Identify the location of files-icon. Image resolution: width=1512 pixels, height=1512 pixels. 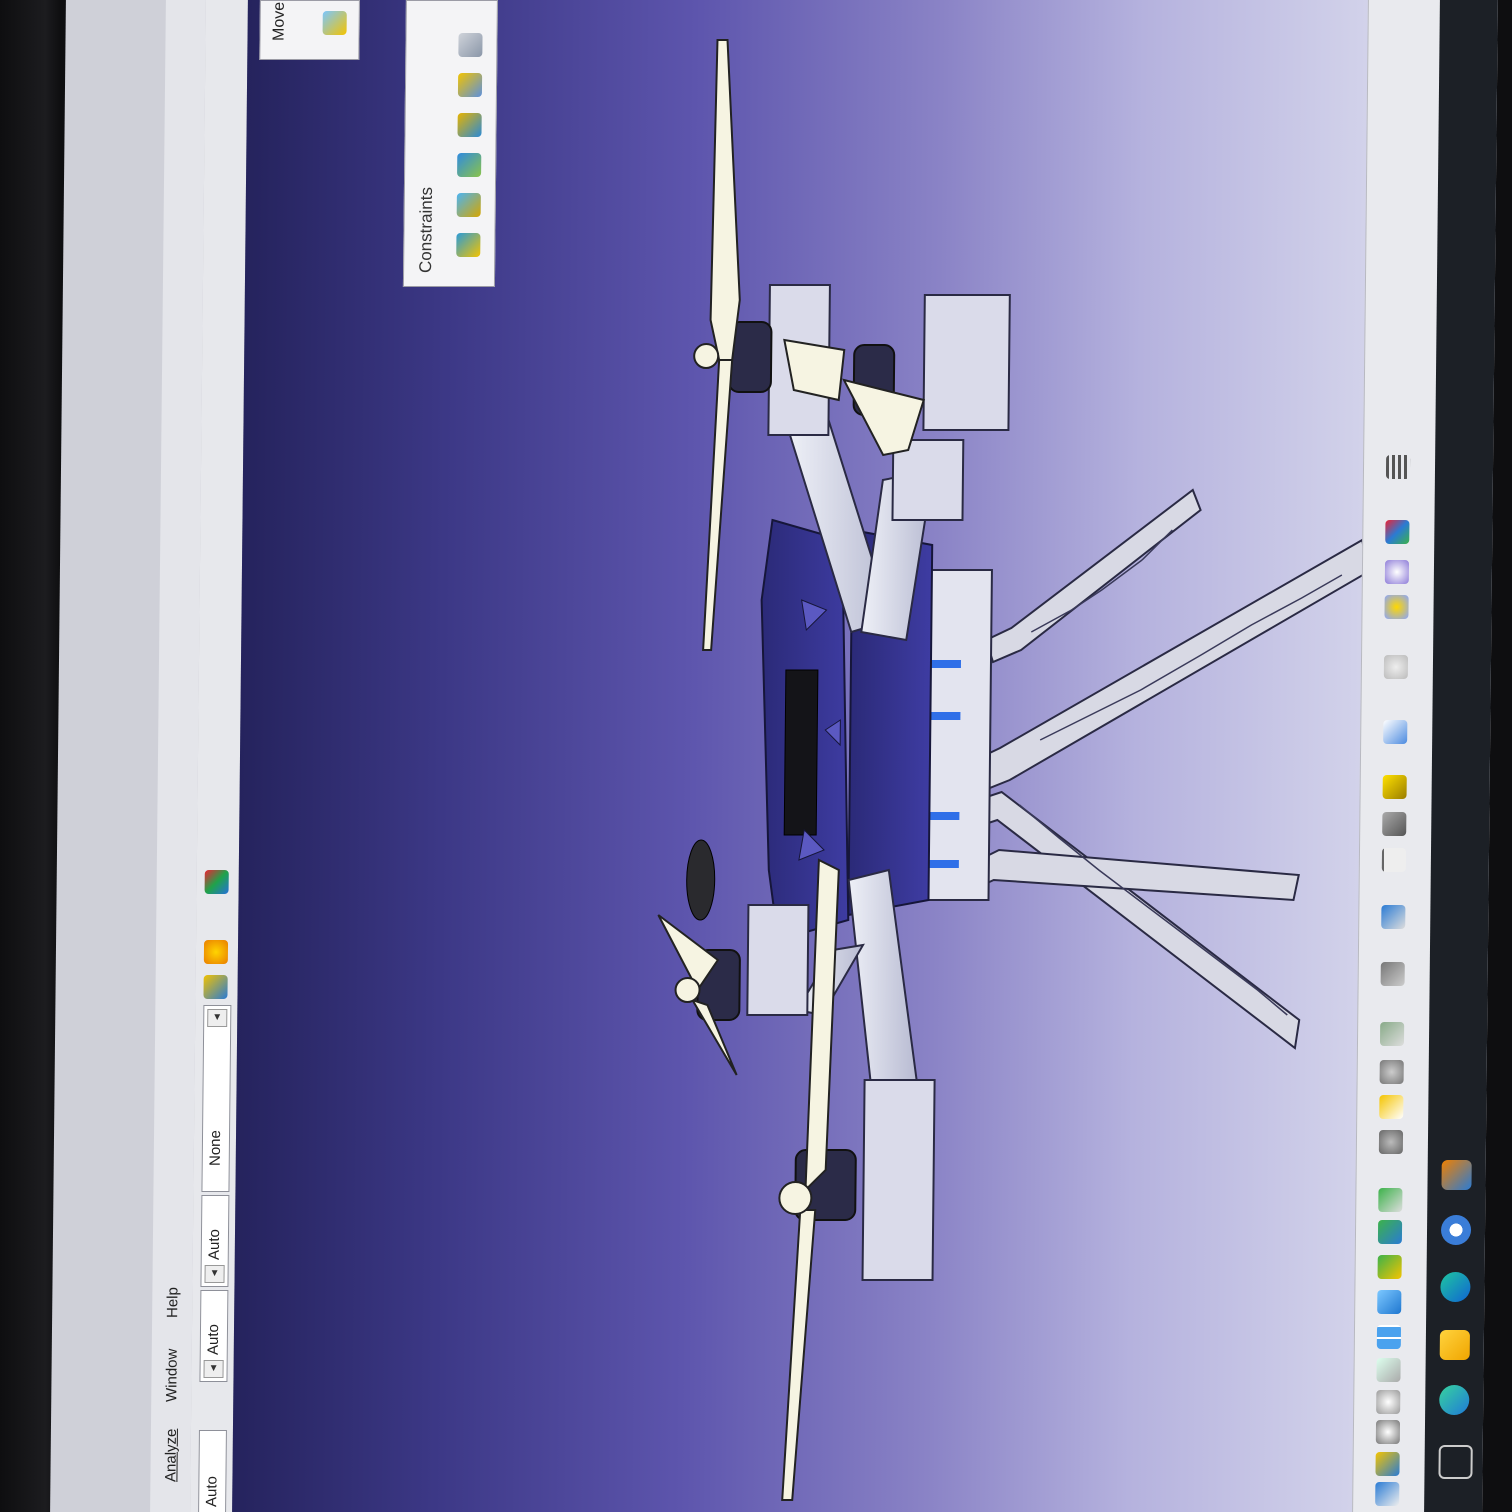
(1454, 1345).